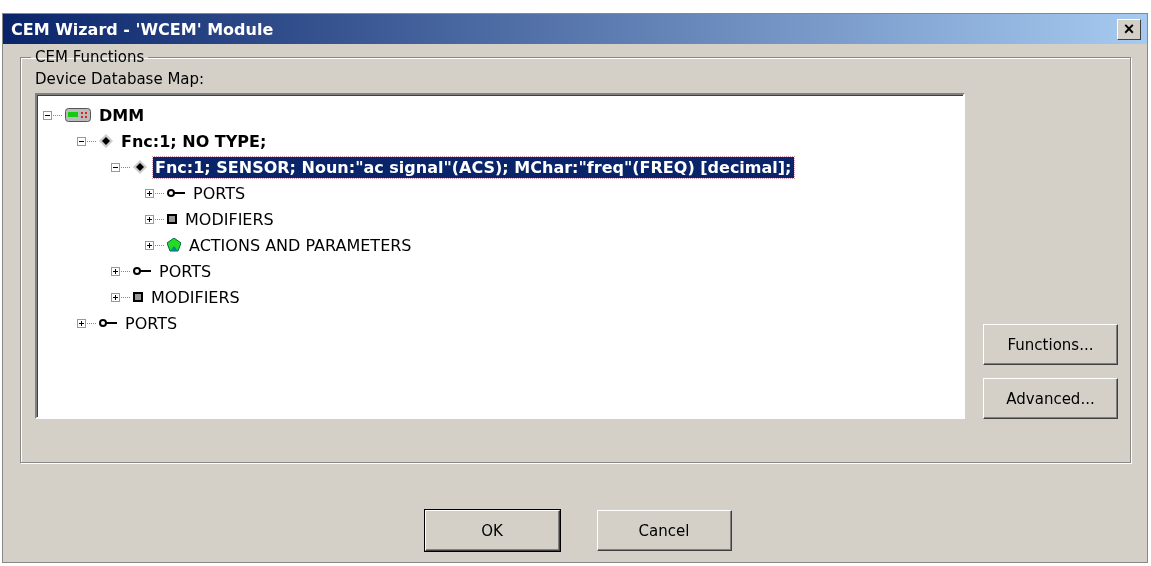 The height and width of the screenshot is (566, 1151). Describe the element at coordinates (78, 115) in the screenshot. I see `device-icon` at that location.